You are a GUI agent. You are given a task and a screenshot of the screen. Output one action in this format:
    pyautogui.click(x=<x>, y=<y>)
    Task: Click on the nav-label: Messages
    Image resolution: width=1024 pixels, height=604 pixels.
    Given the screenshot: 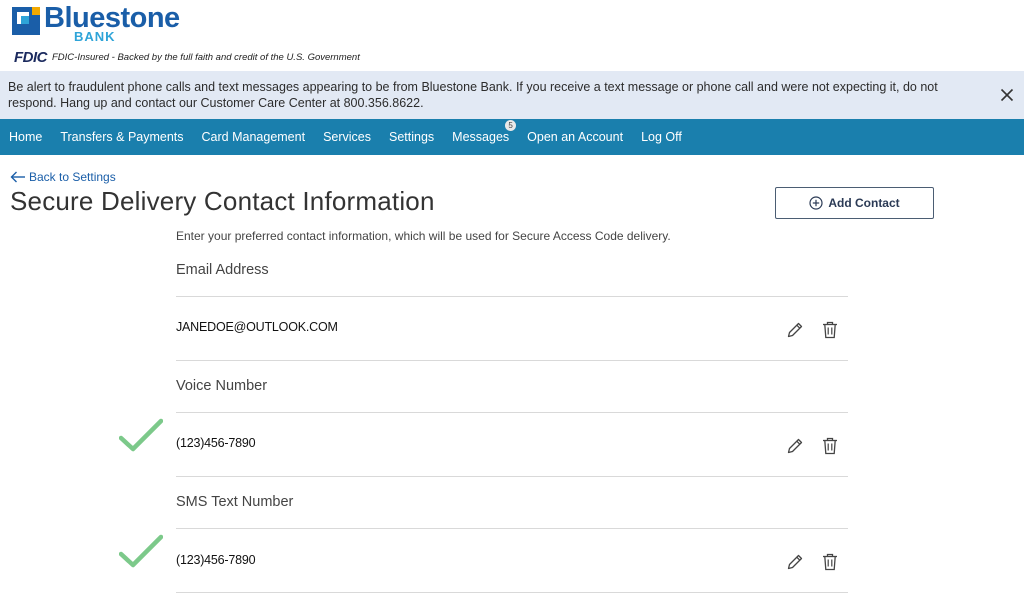 What is the action you would take?
    pyautogui.click(x=481, y=137)
    